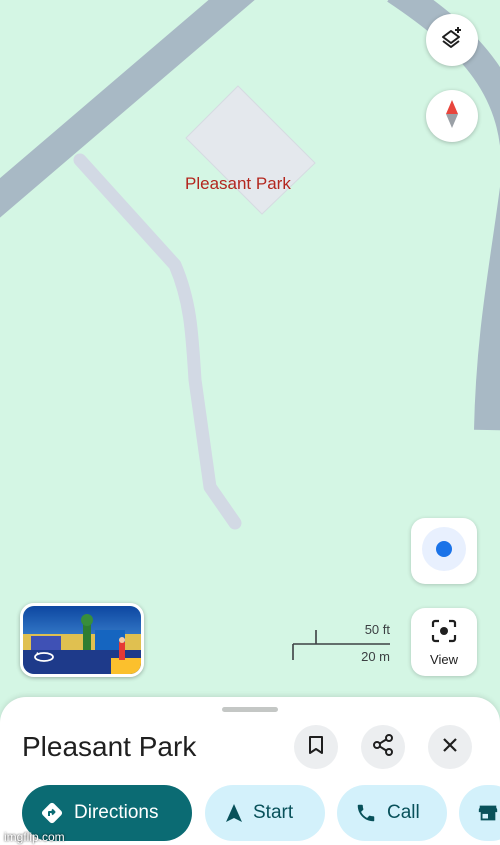  I want to click on drag-handle, so click(250, 709).